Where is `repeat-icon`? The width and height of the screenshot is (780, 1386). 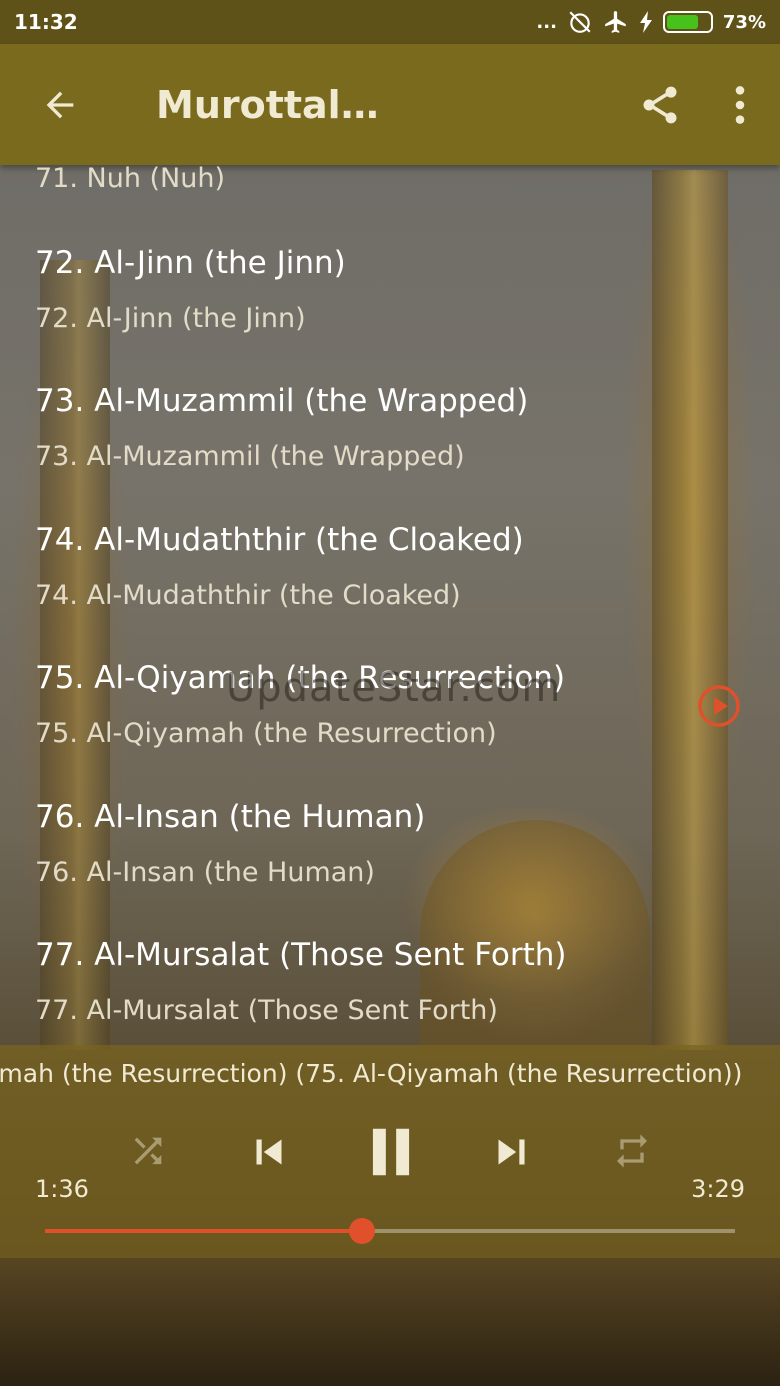
repeat-icon is located at coordinates (632, 1151).